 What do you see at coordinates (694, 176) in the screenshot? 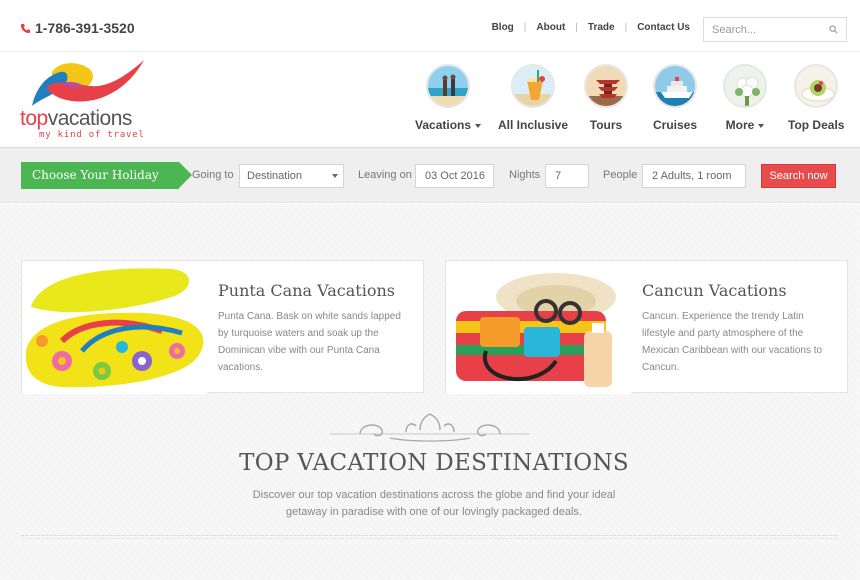
I see `people-input: 2 Adults, 1 room` at bounding box center [694, 176].